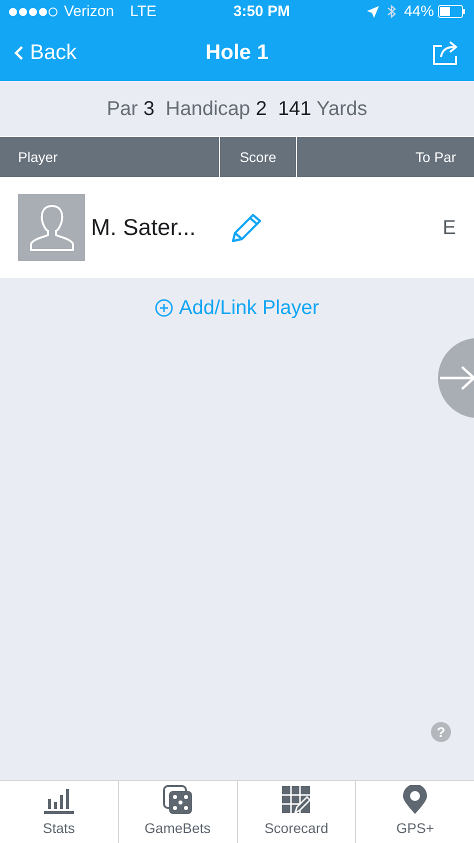 Image resolution: width=474 pixels, height=843 pixels. What do you see at coordinates (38, 157) in the screenshot?
I see `column-header: Player` at bounding box center [38, 157].